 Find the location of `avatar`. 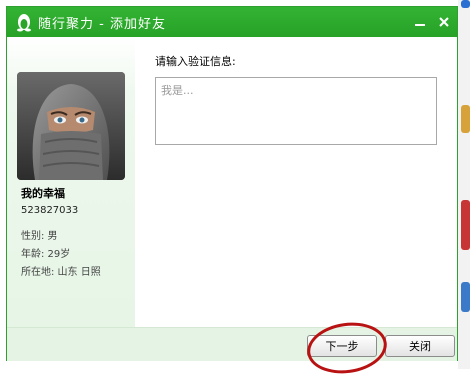

avatar is located at coordinates (71, 126).